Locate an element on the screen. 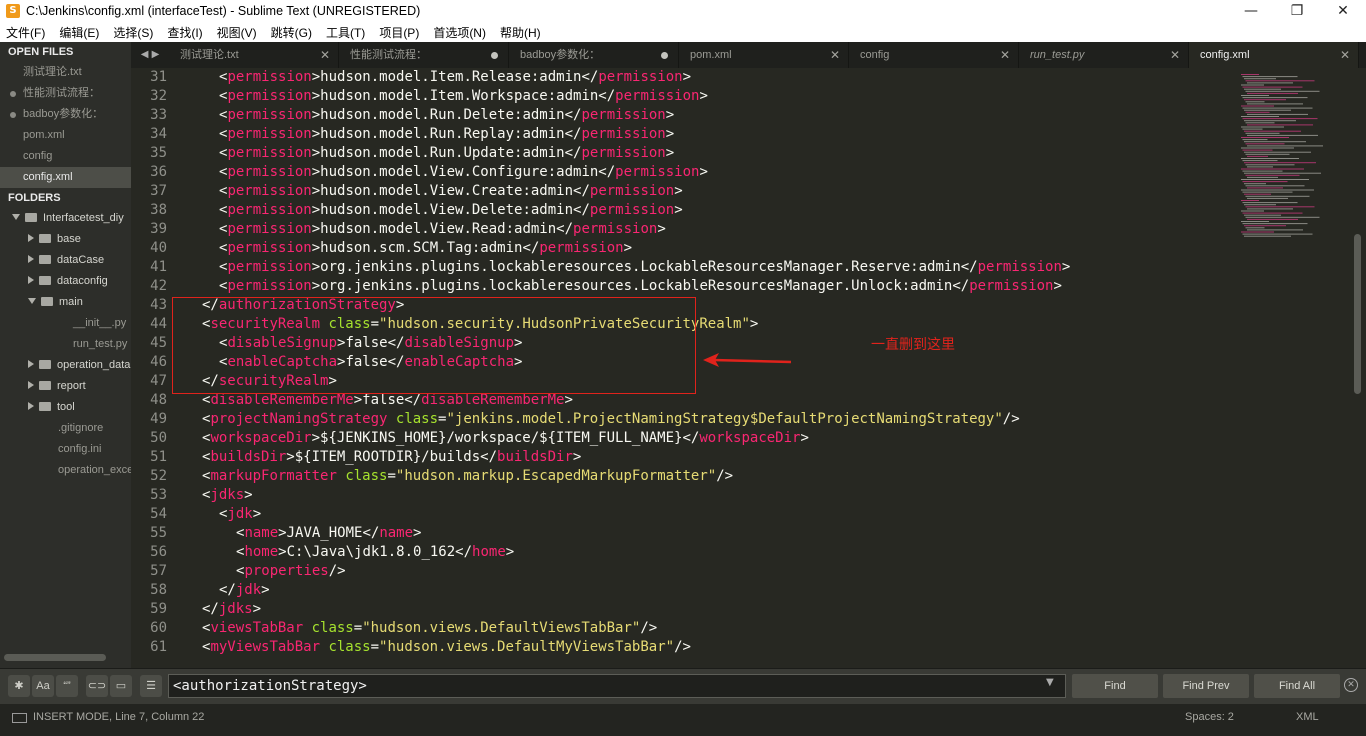 Image resolution: width=1366 pixels, height=736 pixels. tab-5: run_test.py ✕ is located at coordinates (1104, 55).